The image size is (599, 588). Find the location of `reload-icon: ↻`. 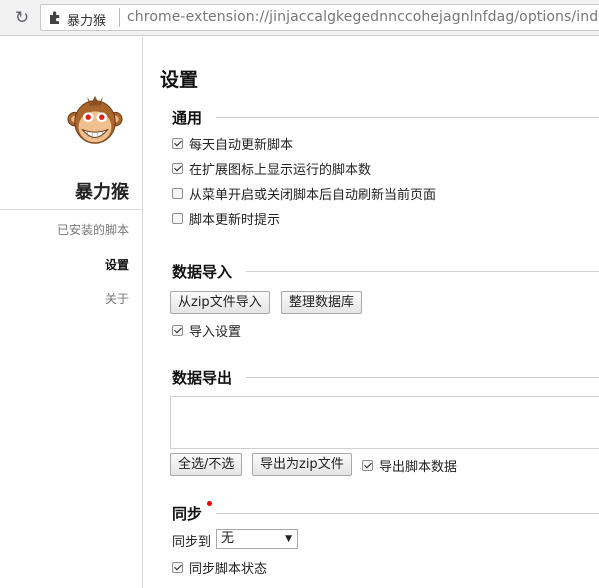

reload-icon: ↻ is located at coordinates (22, 18).